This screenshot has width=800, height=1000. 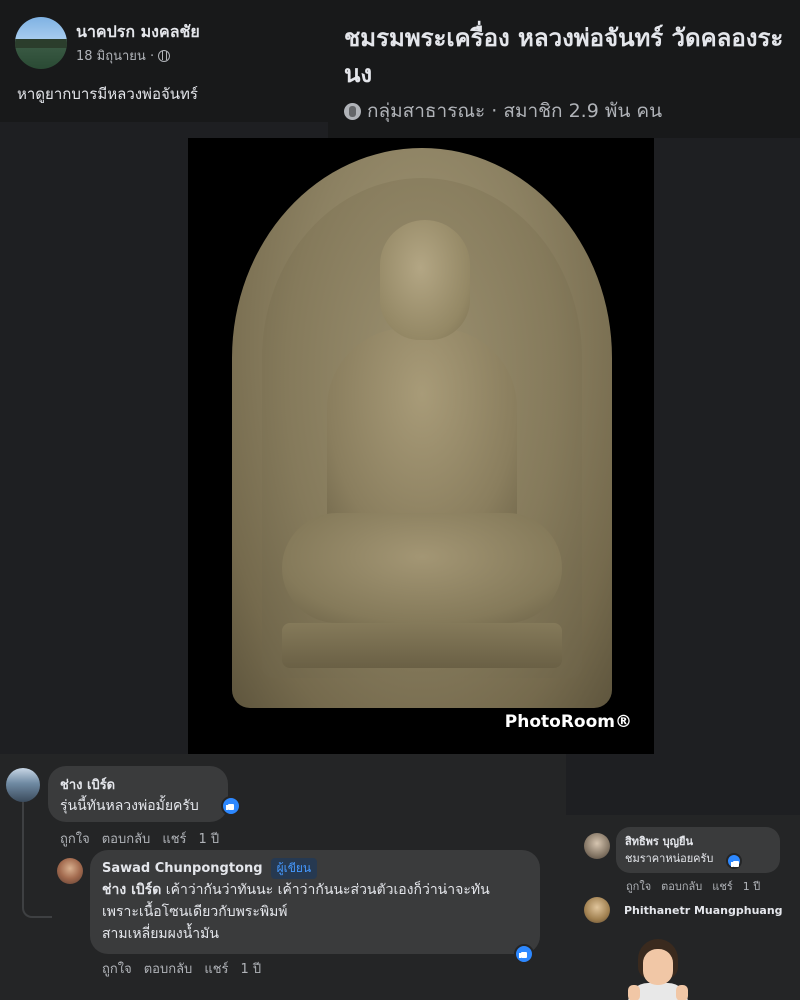 I want to click on comment-bubble: สิทธิพร บุญยืน ชมราคาหน่อยครับ, so click(x=698, y=850).